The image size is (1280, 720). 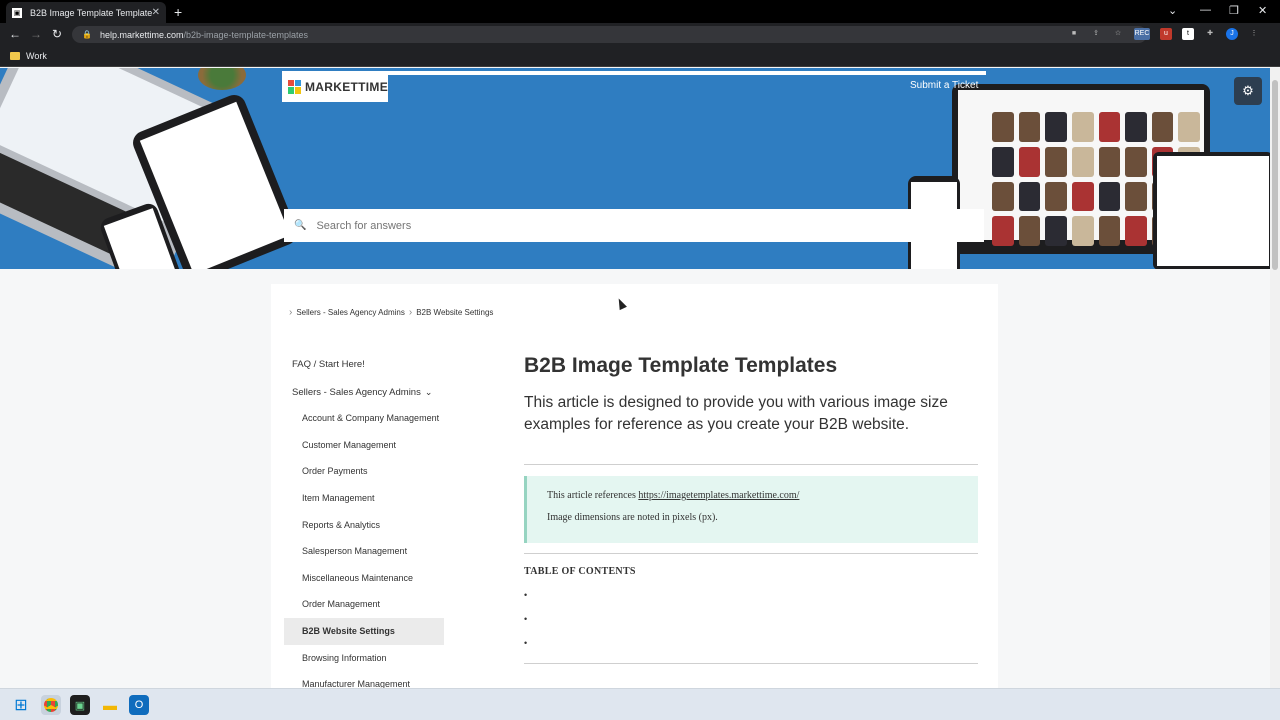 I want to click on ublock-icon: u, so click(x=1166, y=34).